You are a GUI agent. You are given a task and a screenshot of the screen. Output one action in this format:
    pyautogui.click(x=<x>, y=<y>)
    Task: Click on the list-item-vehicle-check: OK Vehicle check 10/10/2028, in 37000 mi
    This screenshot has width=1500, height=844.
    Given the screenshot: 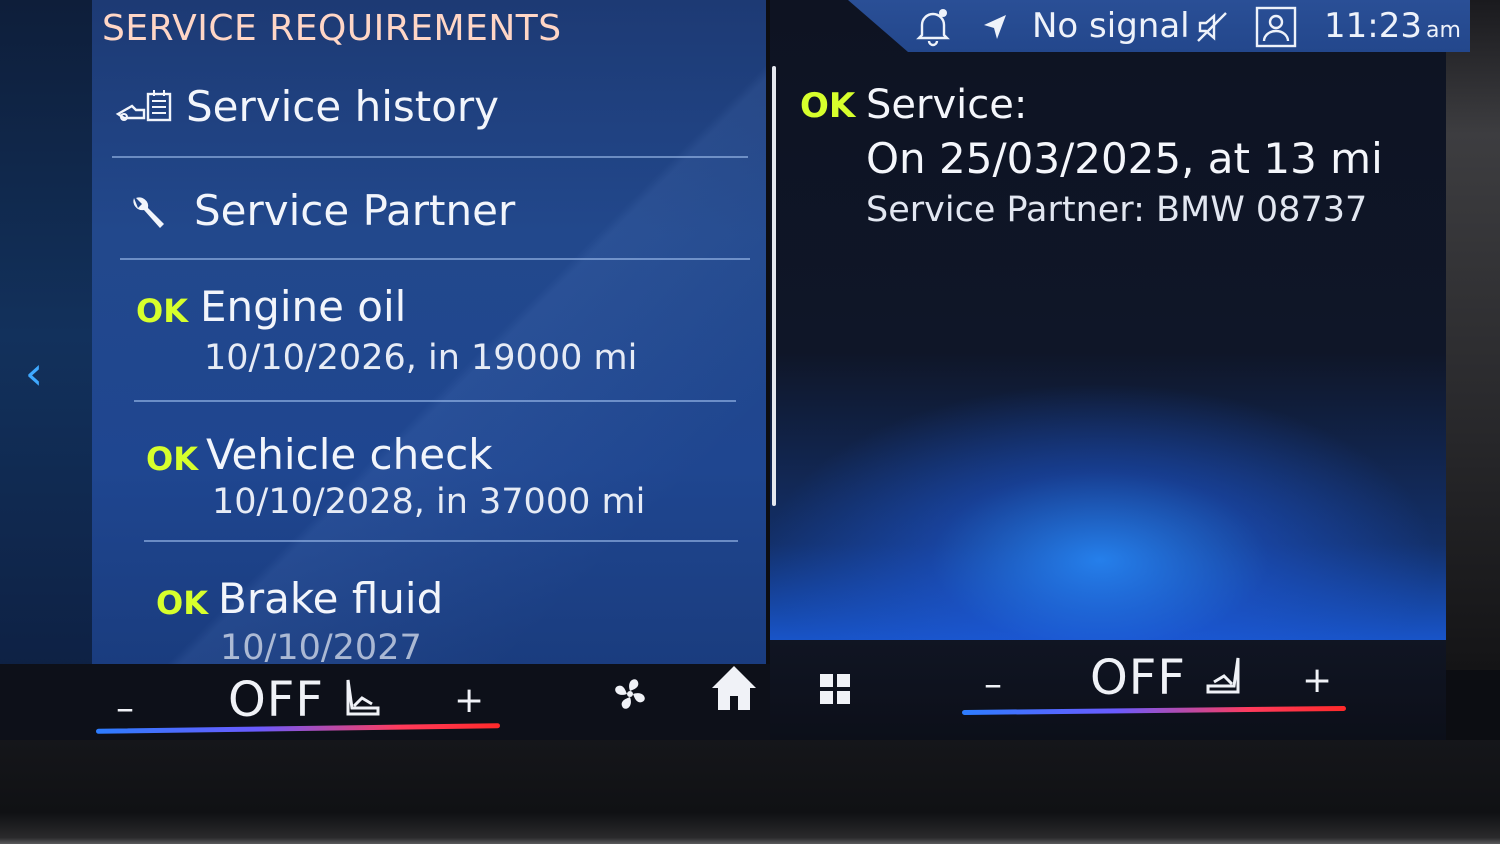 What is the action you would take?
    pyautogui.click(x=441, y=485)
    